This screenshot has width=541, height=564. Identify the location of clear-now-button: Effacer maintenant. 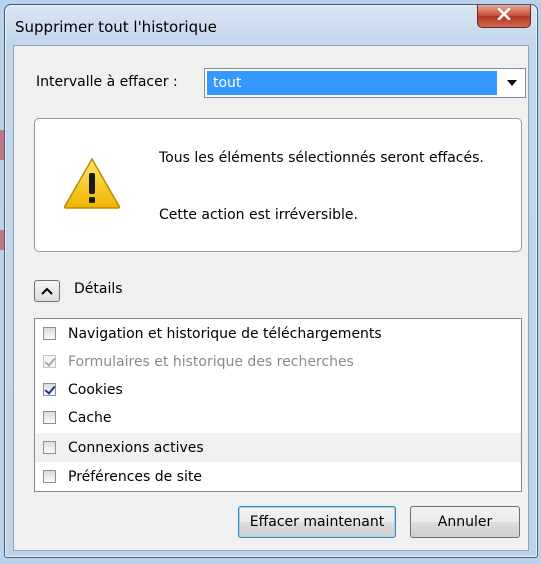
(317, 522).